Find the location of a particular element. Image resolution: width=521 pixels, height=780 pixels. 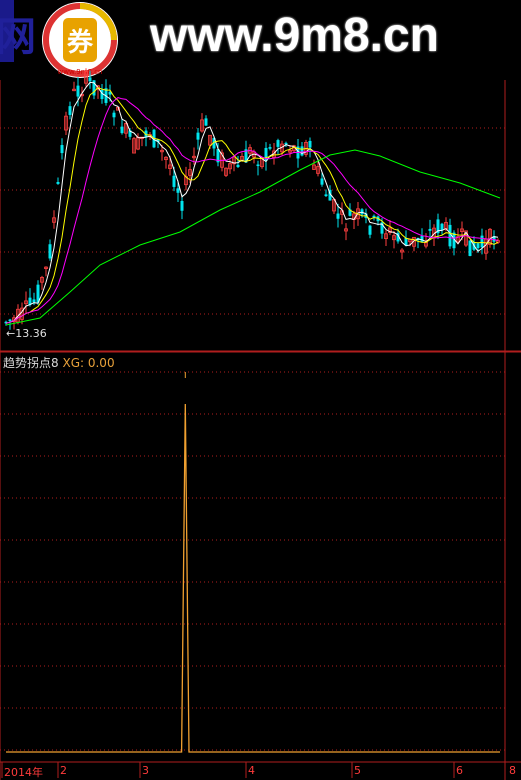

x-axis-right-stub: 8 is located at coordinates (512, 770).